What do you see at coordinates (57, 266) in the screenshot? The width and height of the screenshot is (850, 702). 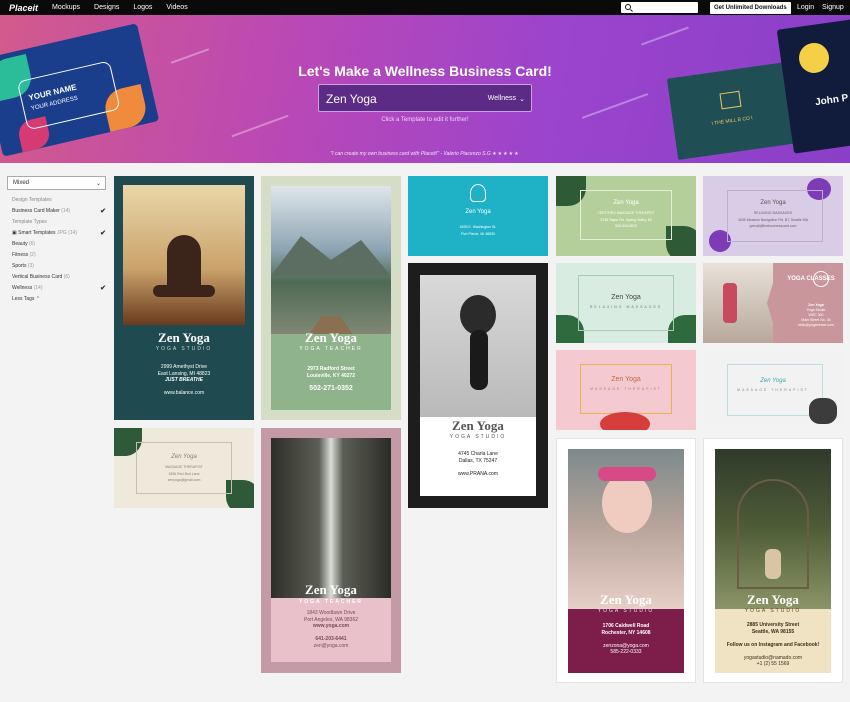 I see `filter-sports: Sports (3)` at bounding box center [57, 266].